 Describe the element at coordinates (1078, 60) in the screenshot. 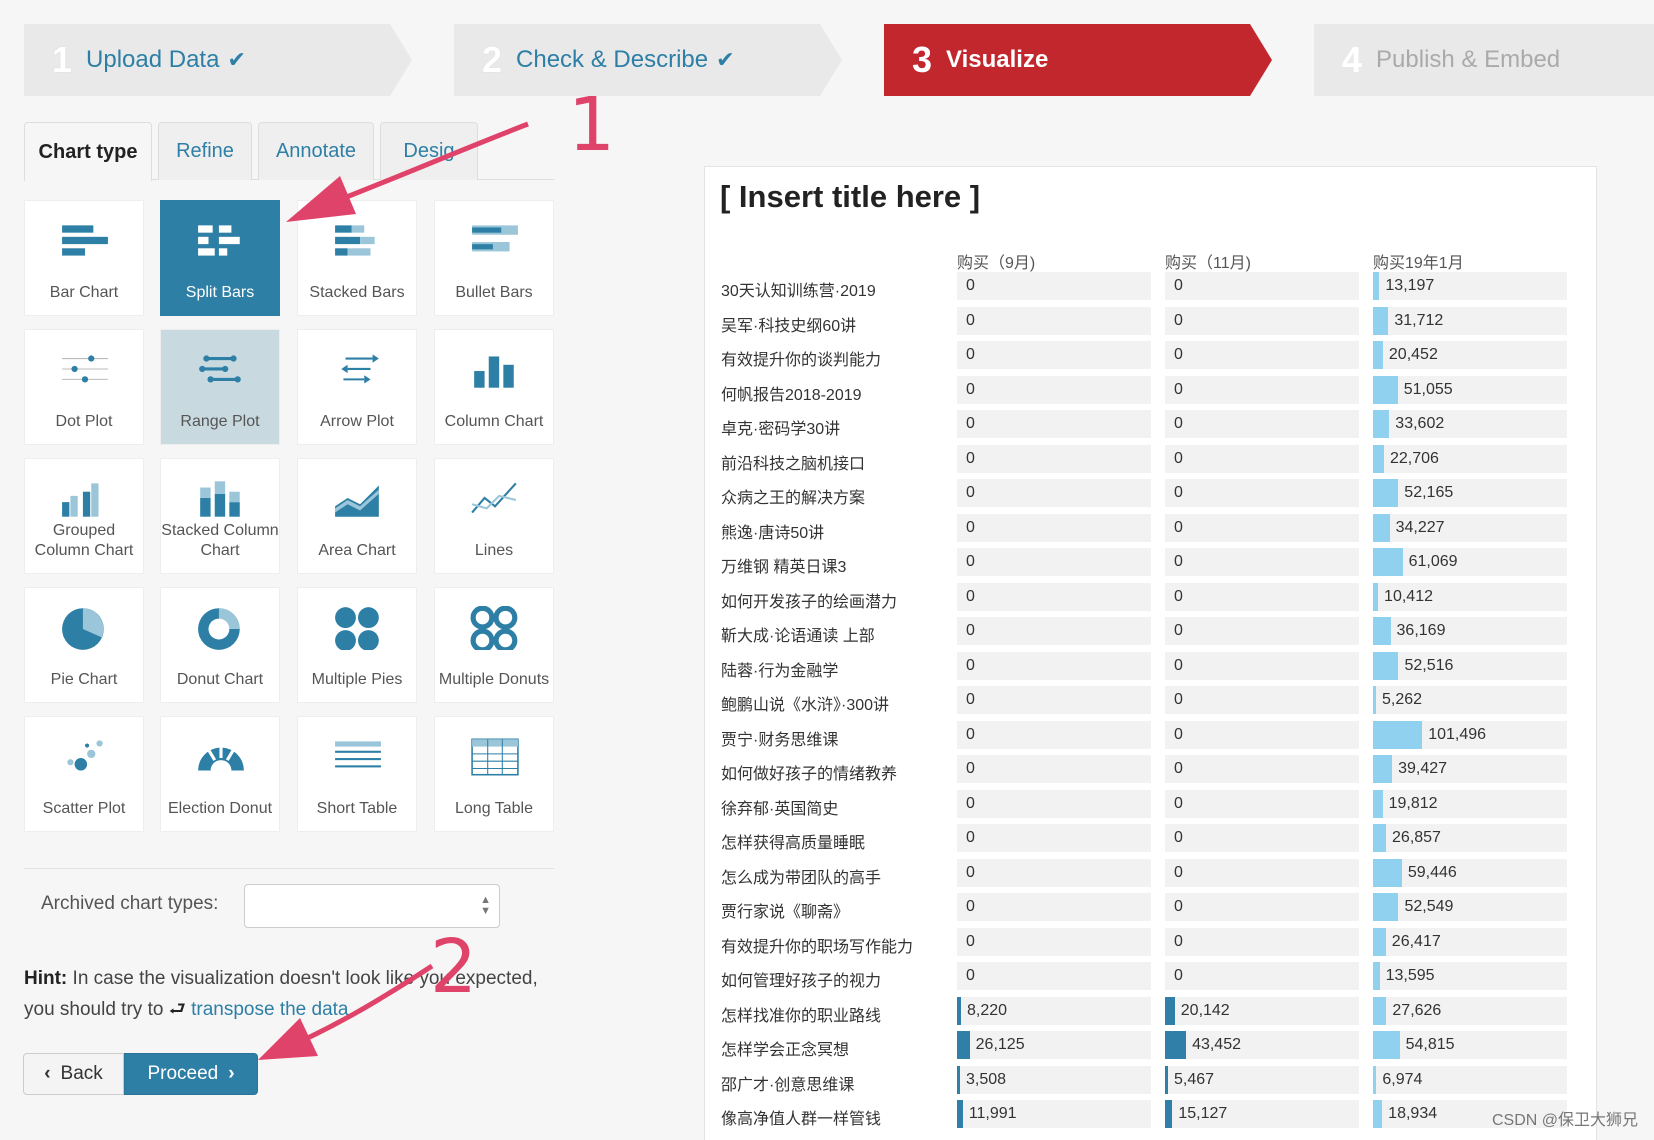

I see `step-3: 3 Visualize` at that location.